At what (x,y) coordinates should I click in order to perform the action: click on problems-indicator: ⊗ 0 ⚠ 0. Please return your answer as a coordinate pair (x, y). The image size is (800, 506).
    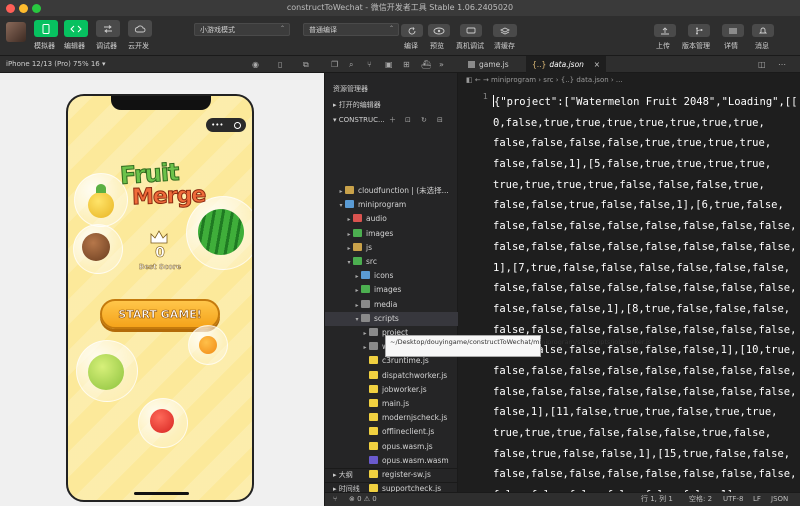
    Looking at the image, I should click on (363, 499).